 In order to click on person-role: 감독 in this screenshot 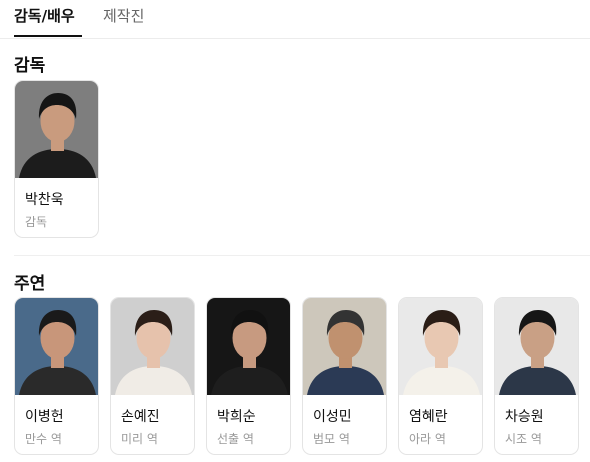, I will do `click(36, 222)`.